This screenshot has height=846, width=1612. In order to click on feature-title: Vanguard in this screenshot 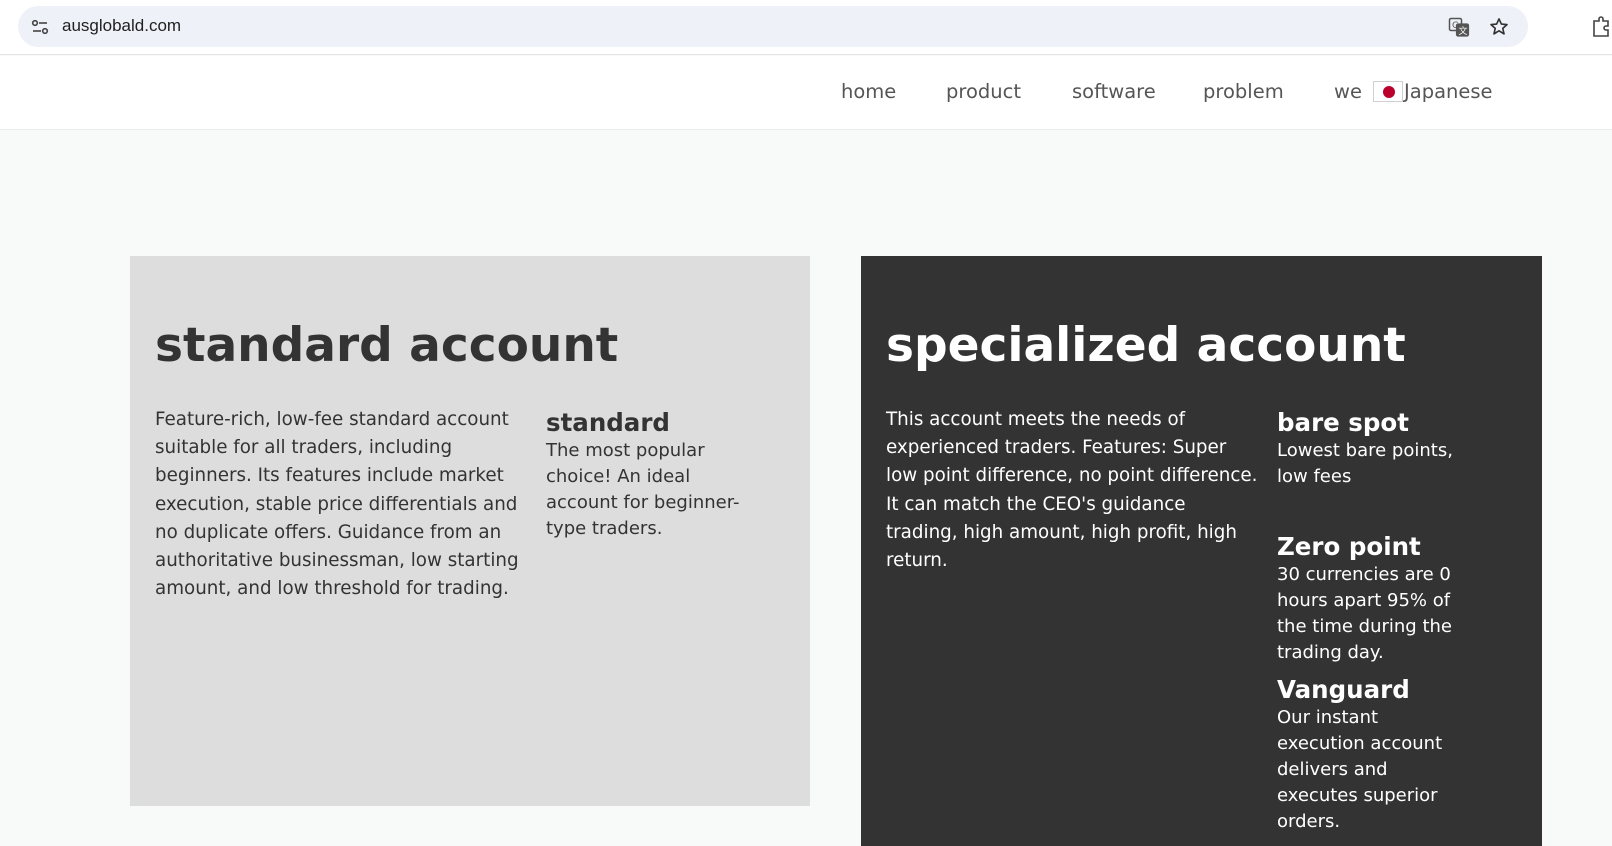, I will do `click(1343, 689)`.